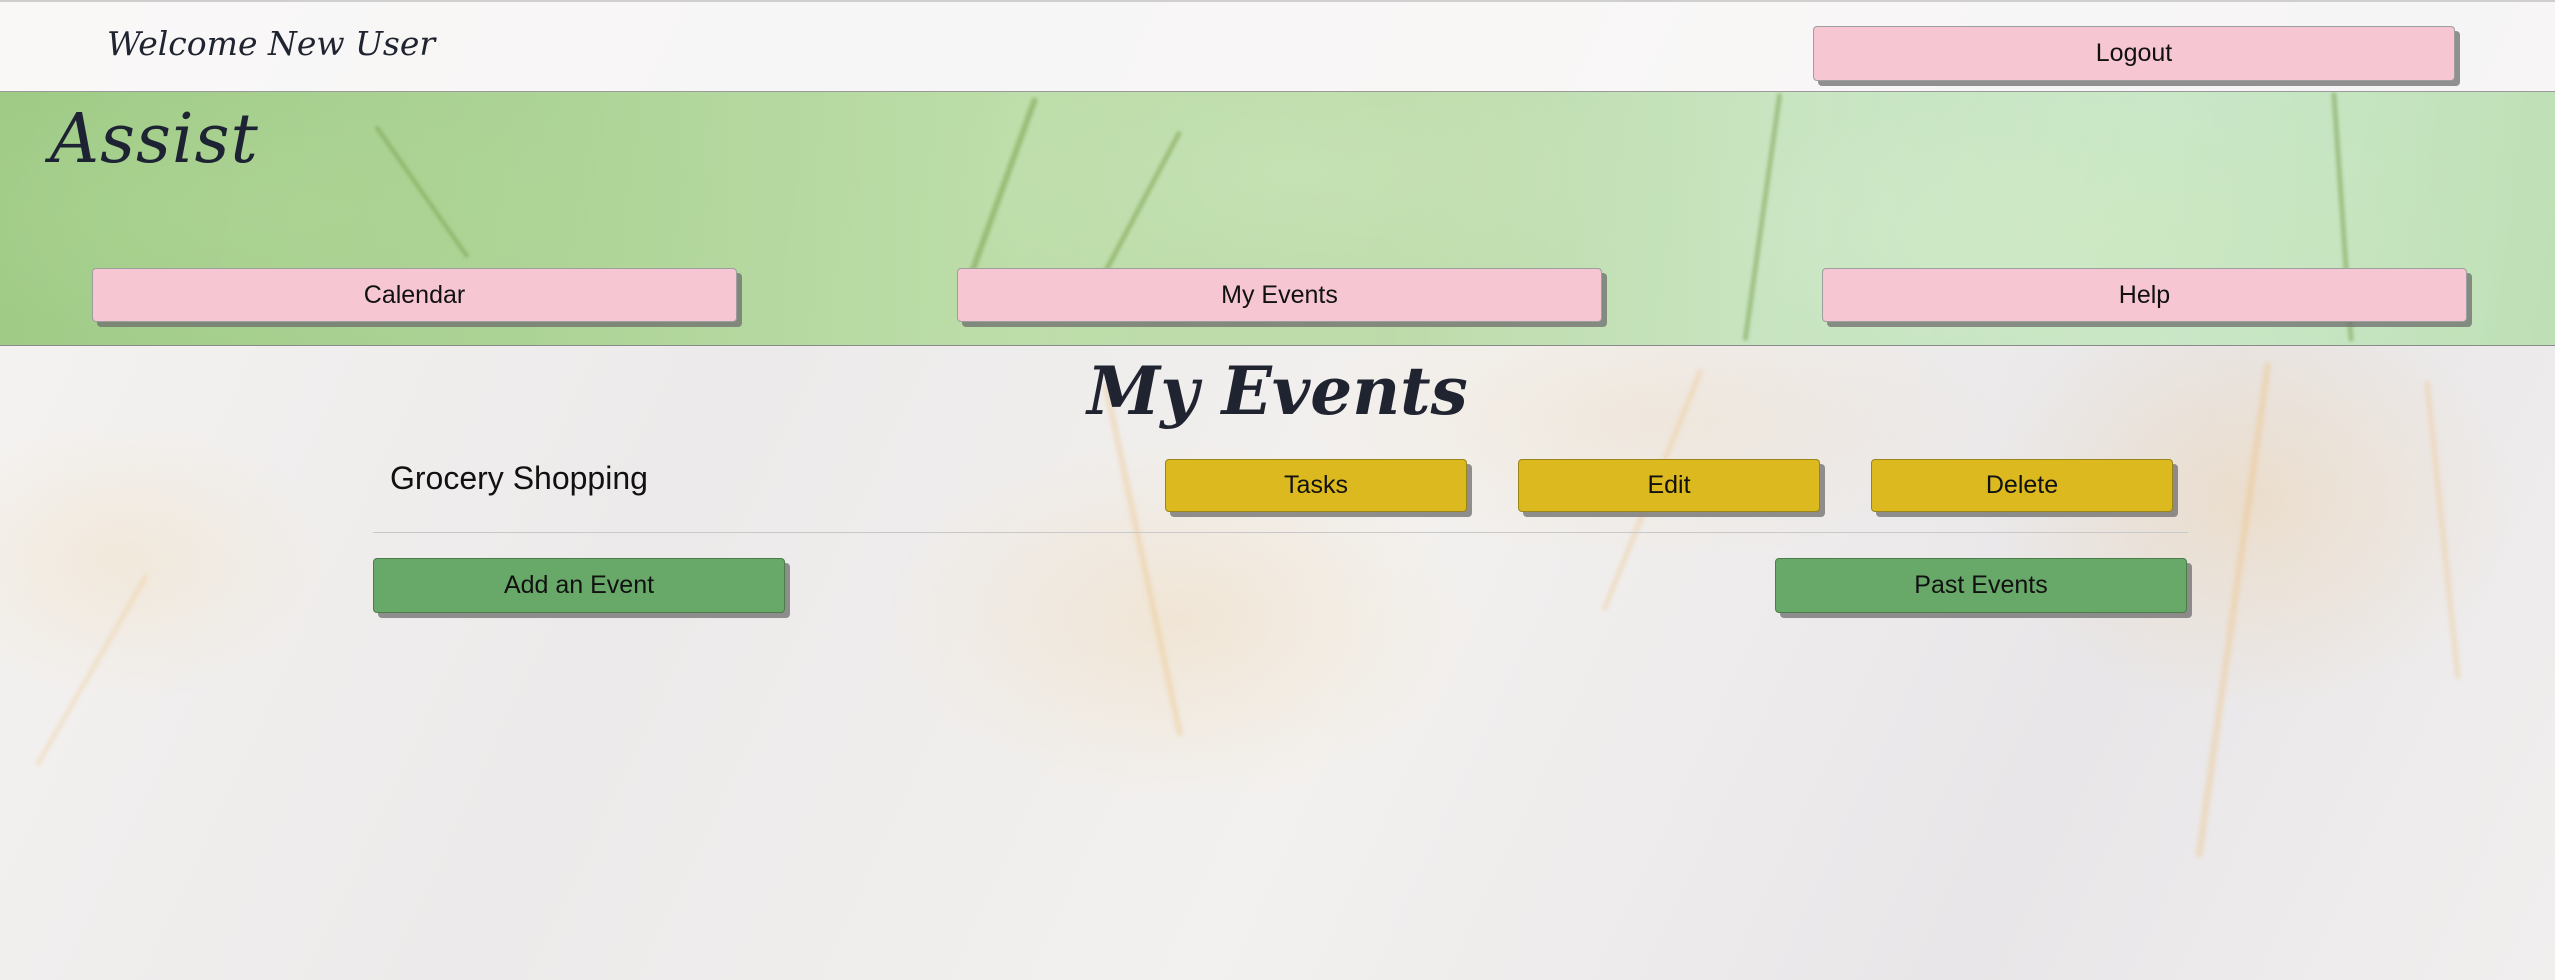 This screenshot has height=980, width=2555. I want to click on event-delete-button: Delete, so click(2022, 485).